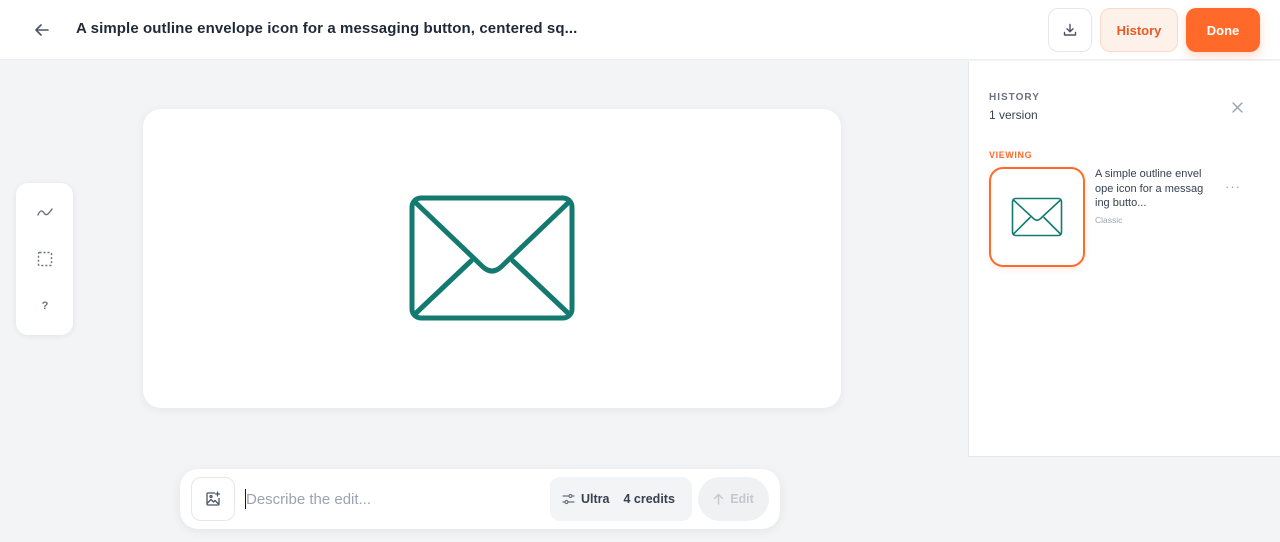 The width and height of the screenshot is (1280, 542). I want to click on back-button, so click(42, 30).